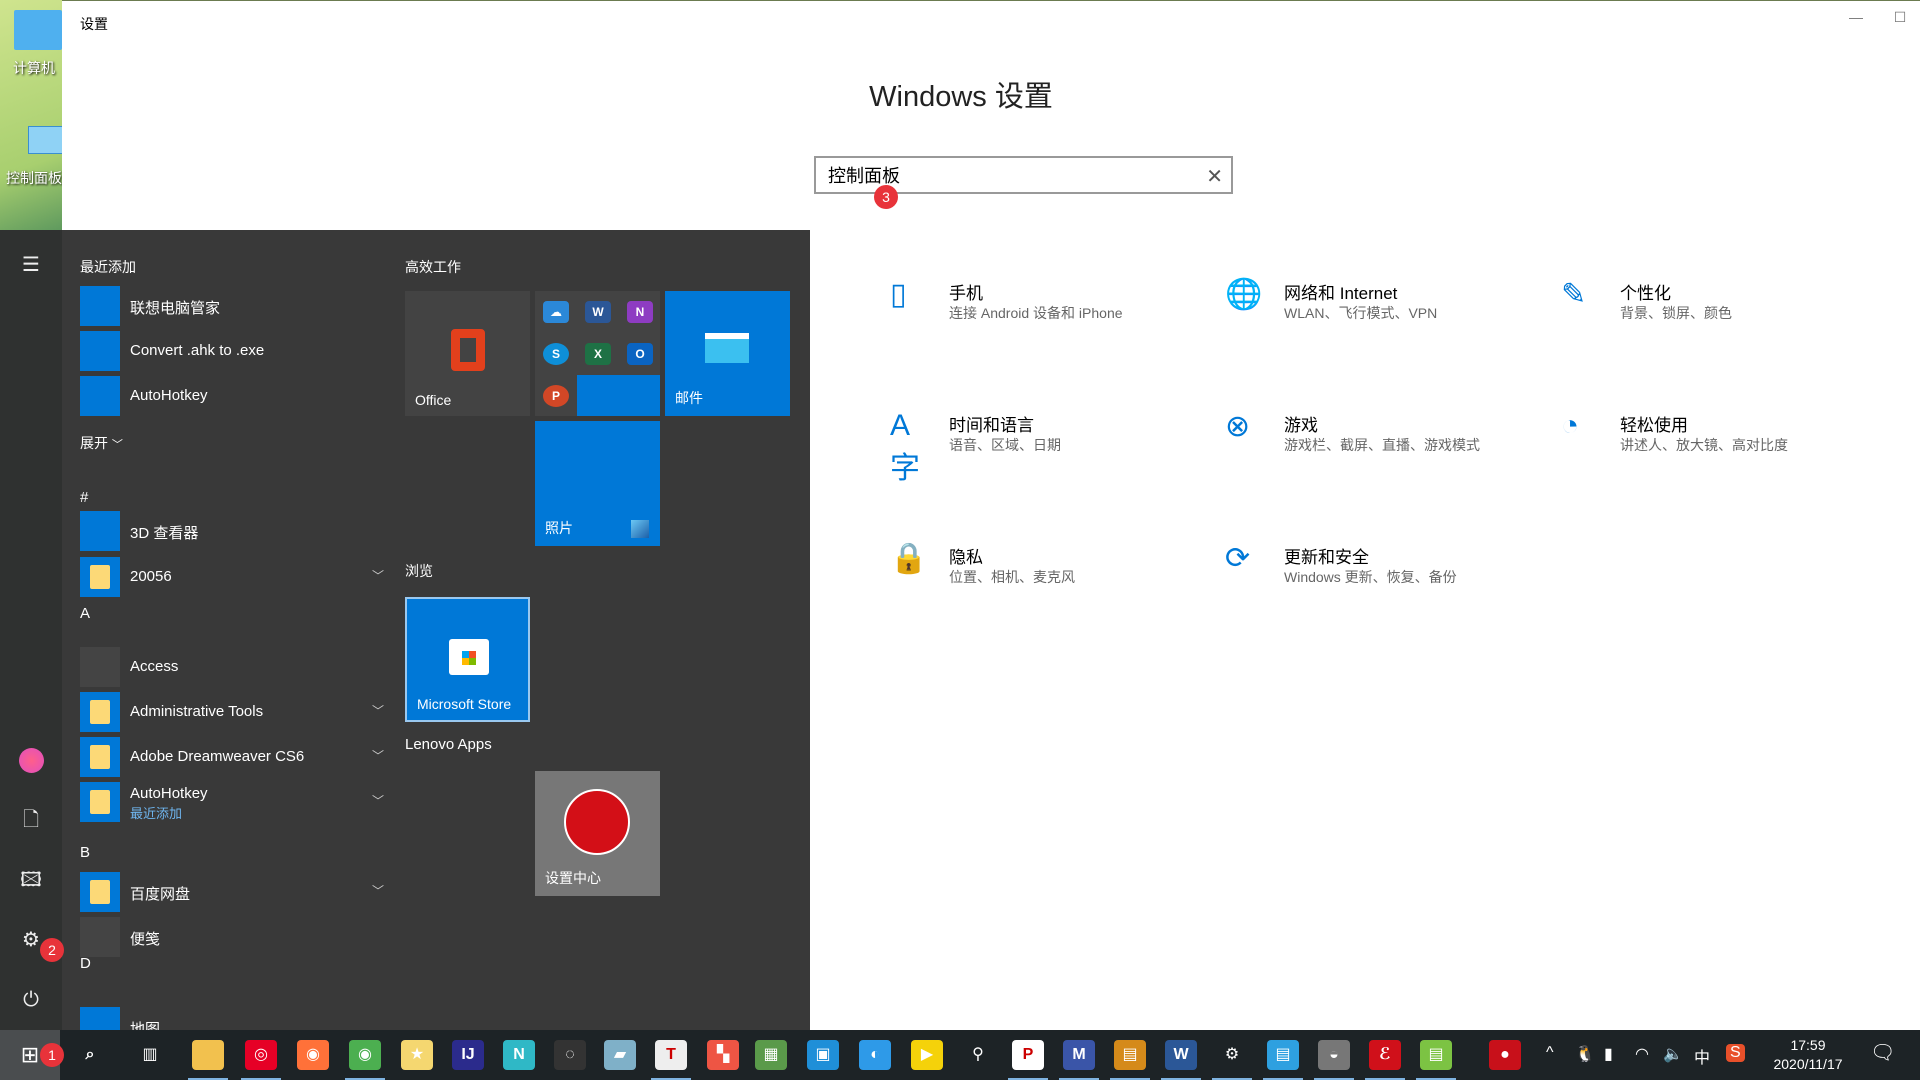 Image resolution: width=1920 pixels, height=1080 pixels. Describe the element at coordinates (31, 265) in the screenshot. I see `hamburger-menu-icon: ☰` at that location.